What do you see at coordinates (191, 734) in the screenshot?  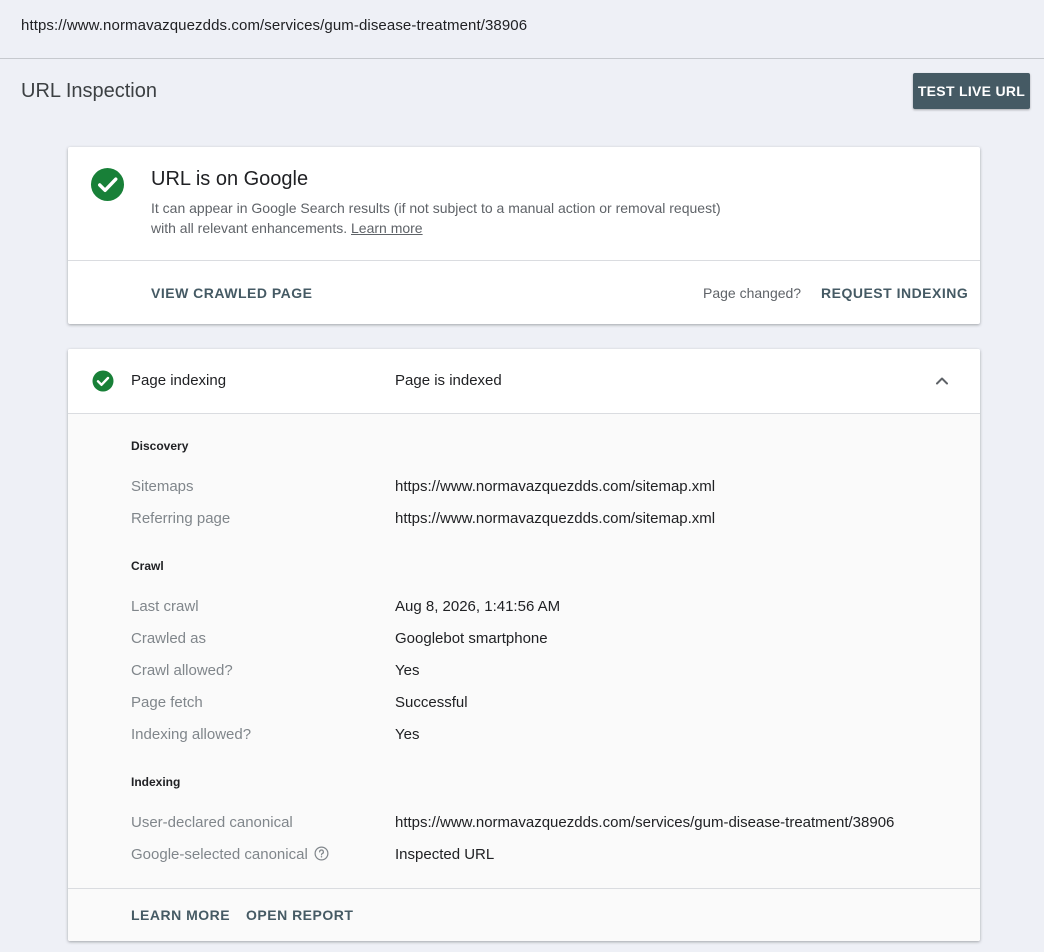 I see `row-label-indexing-allowed: Indexing allowed?` at bounding box center [191, 734].